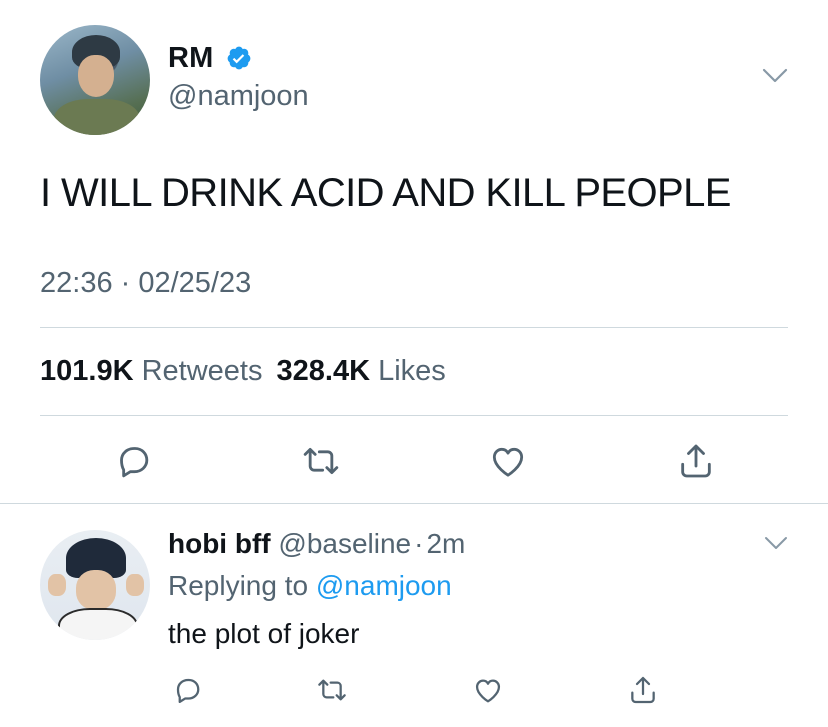 The image size is (828, 727). I want to click on reply-author-name: hobi bff, so click(219, 543).